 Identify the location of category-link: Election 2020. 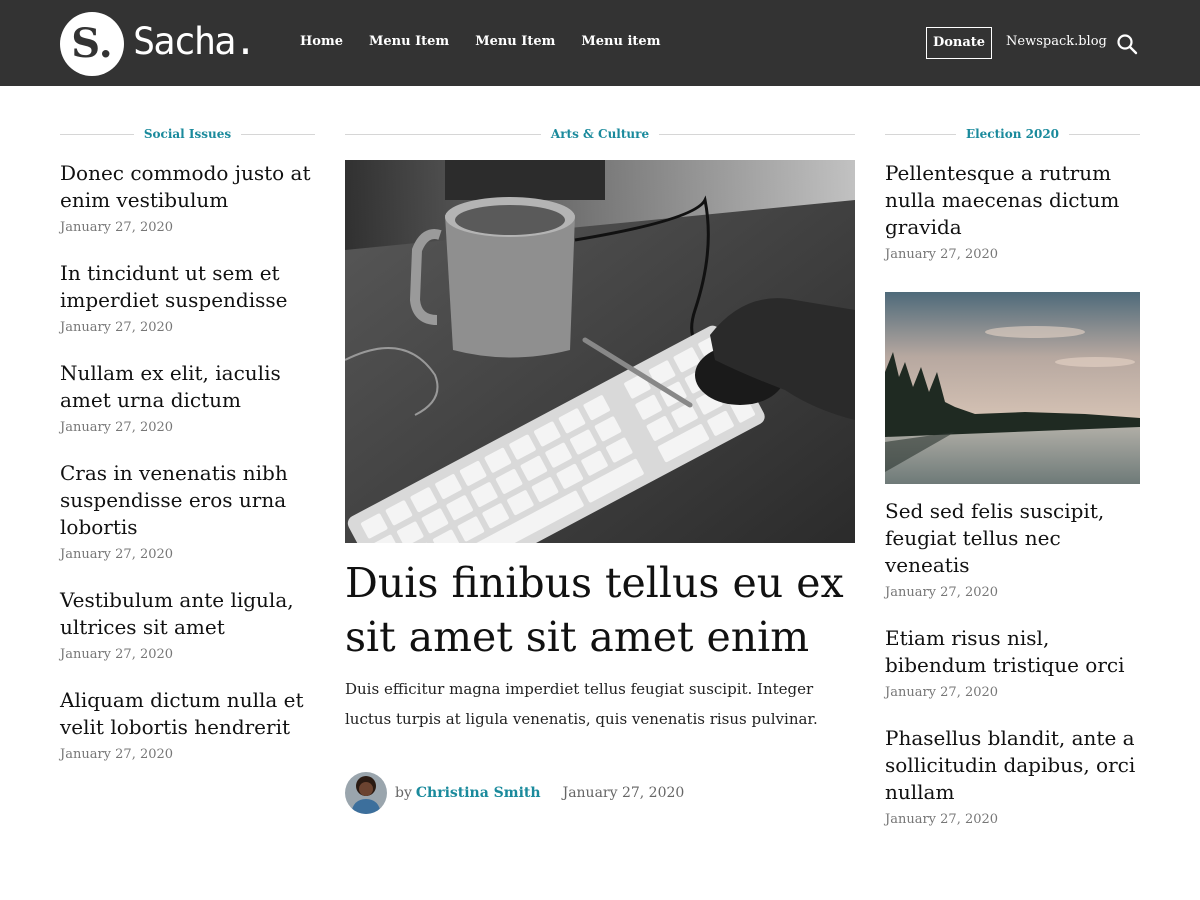
(1012, 134).